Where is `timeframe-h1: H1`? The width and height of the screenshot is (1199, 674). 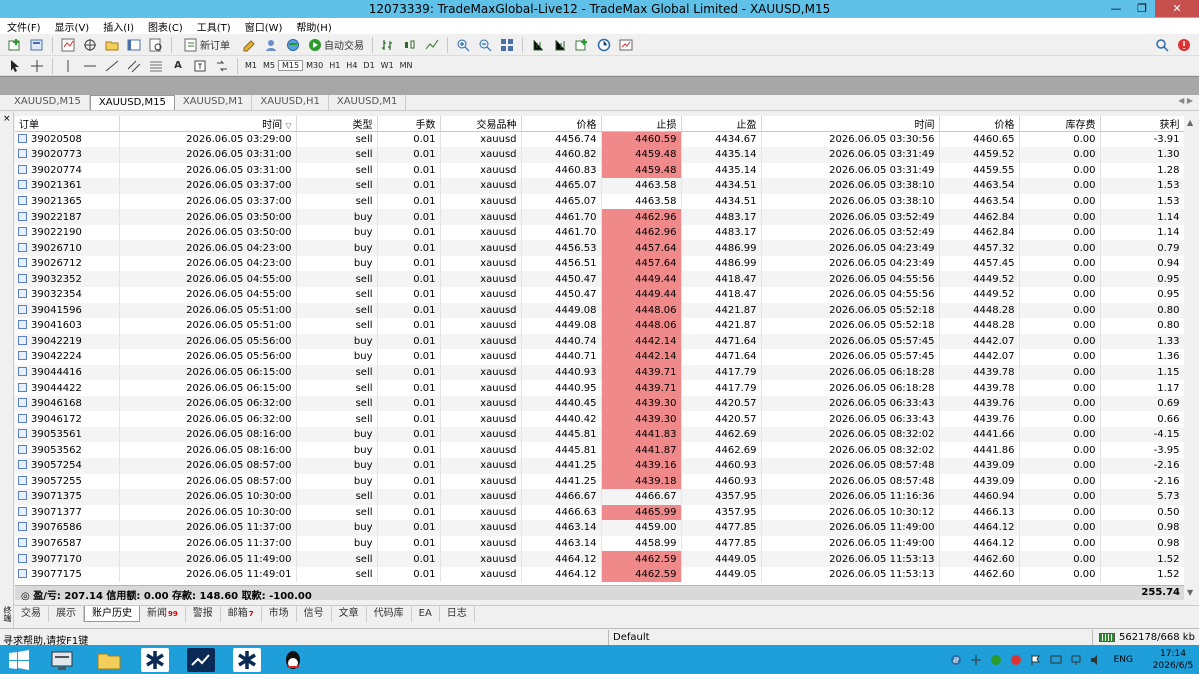 timeframe-h1: H1 is located at coordinates (334, 65).